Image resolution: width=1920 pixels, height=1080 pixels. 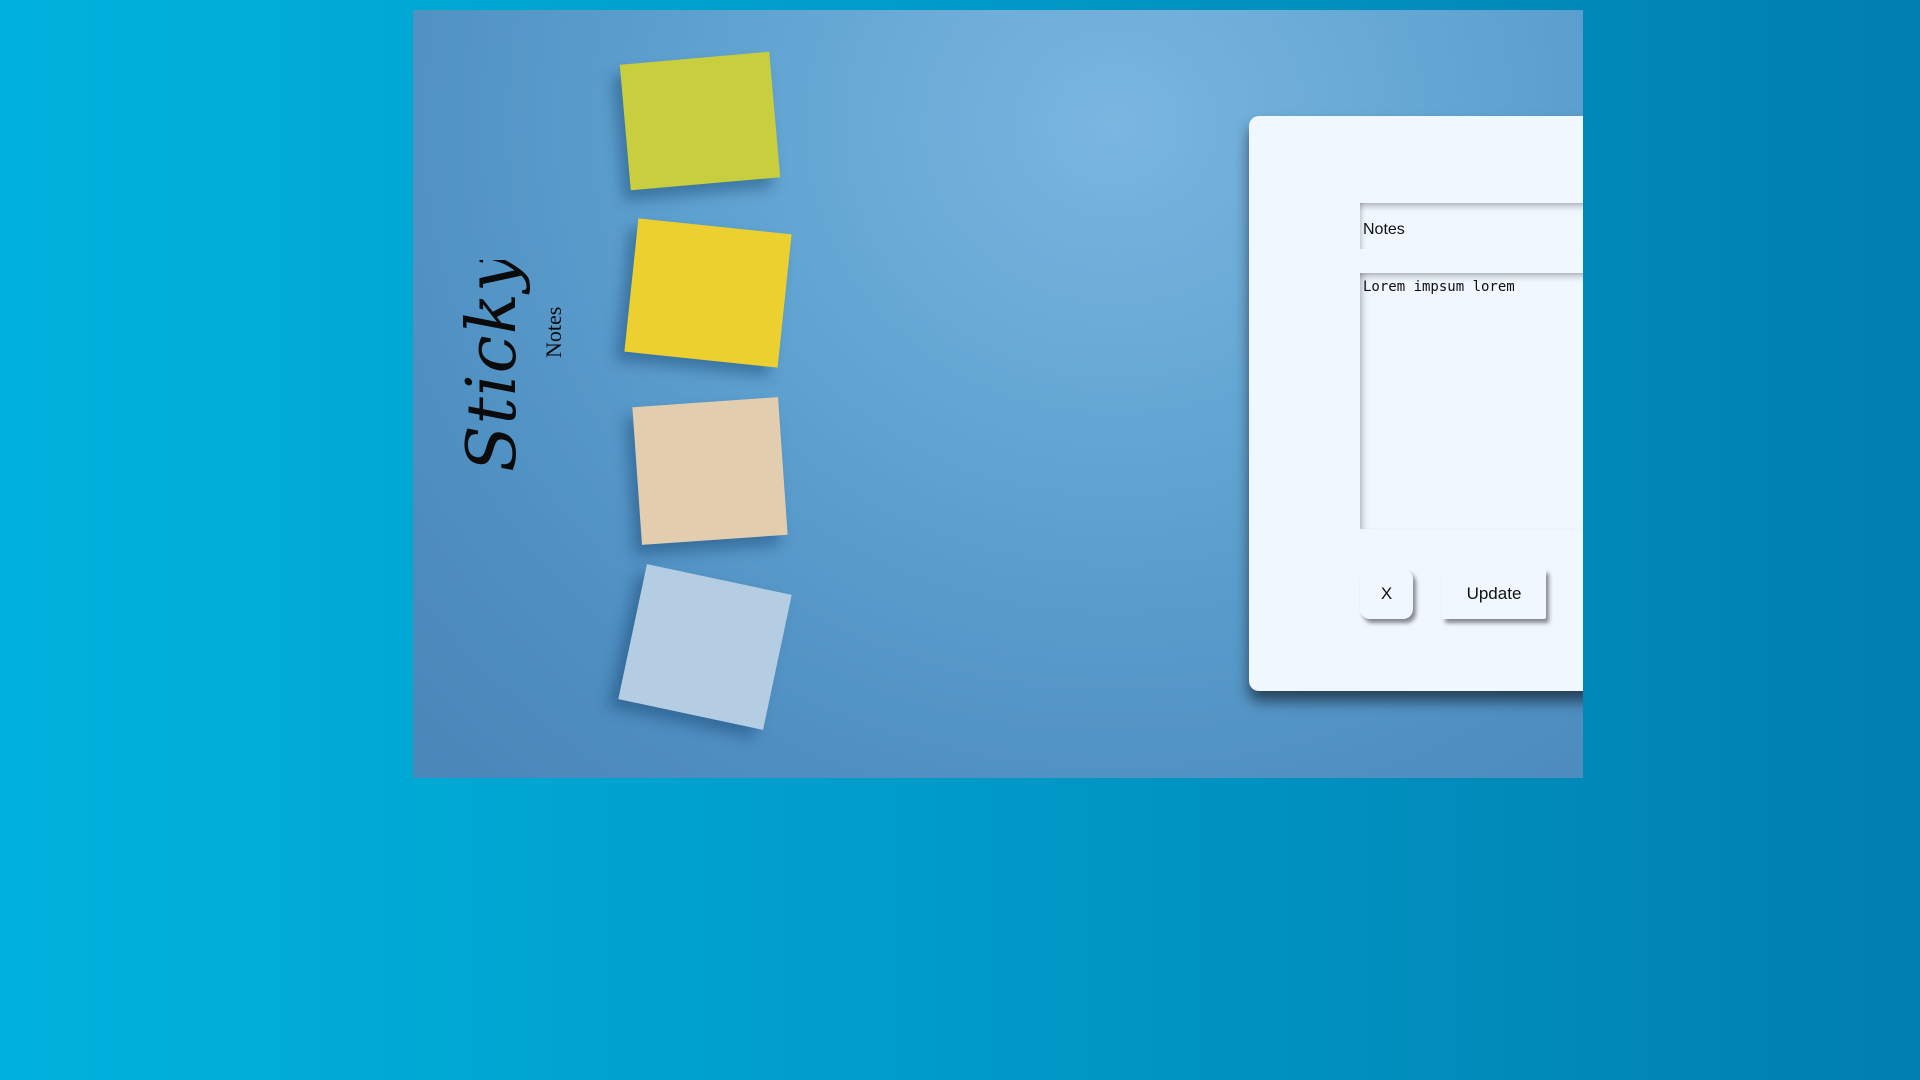 I want to click on close-button: X, so click(x=1386, y=594).